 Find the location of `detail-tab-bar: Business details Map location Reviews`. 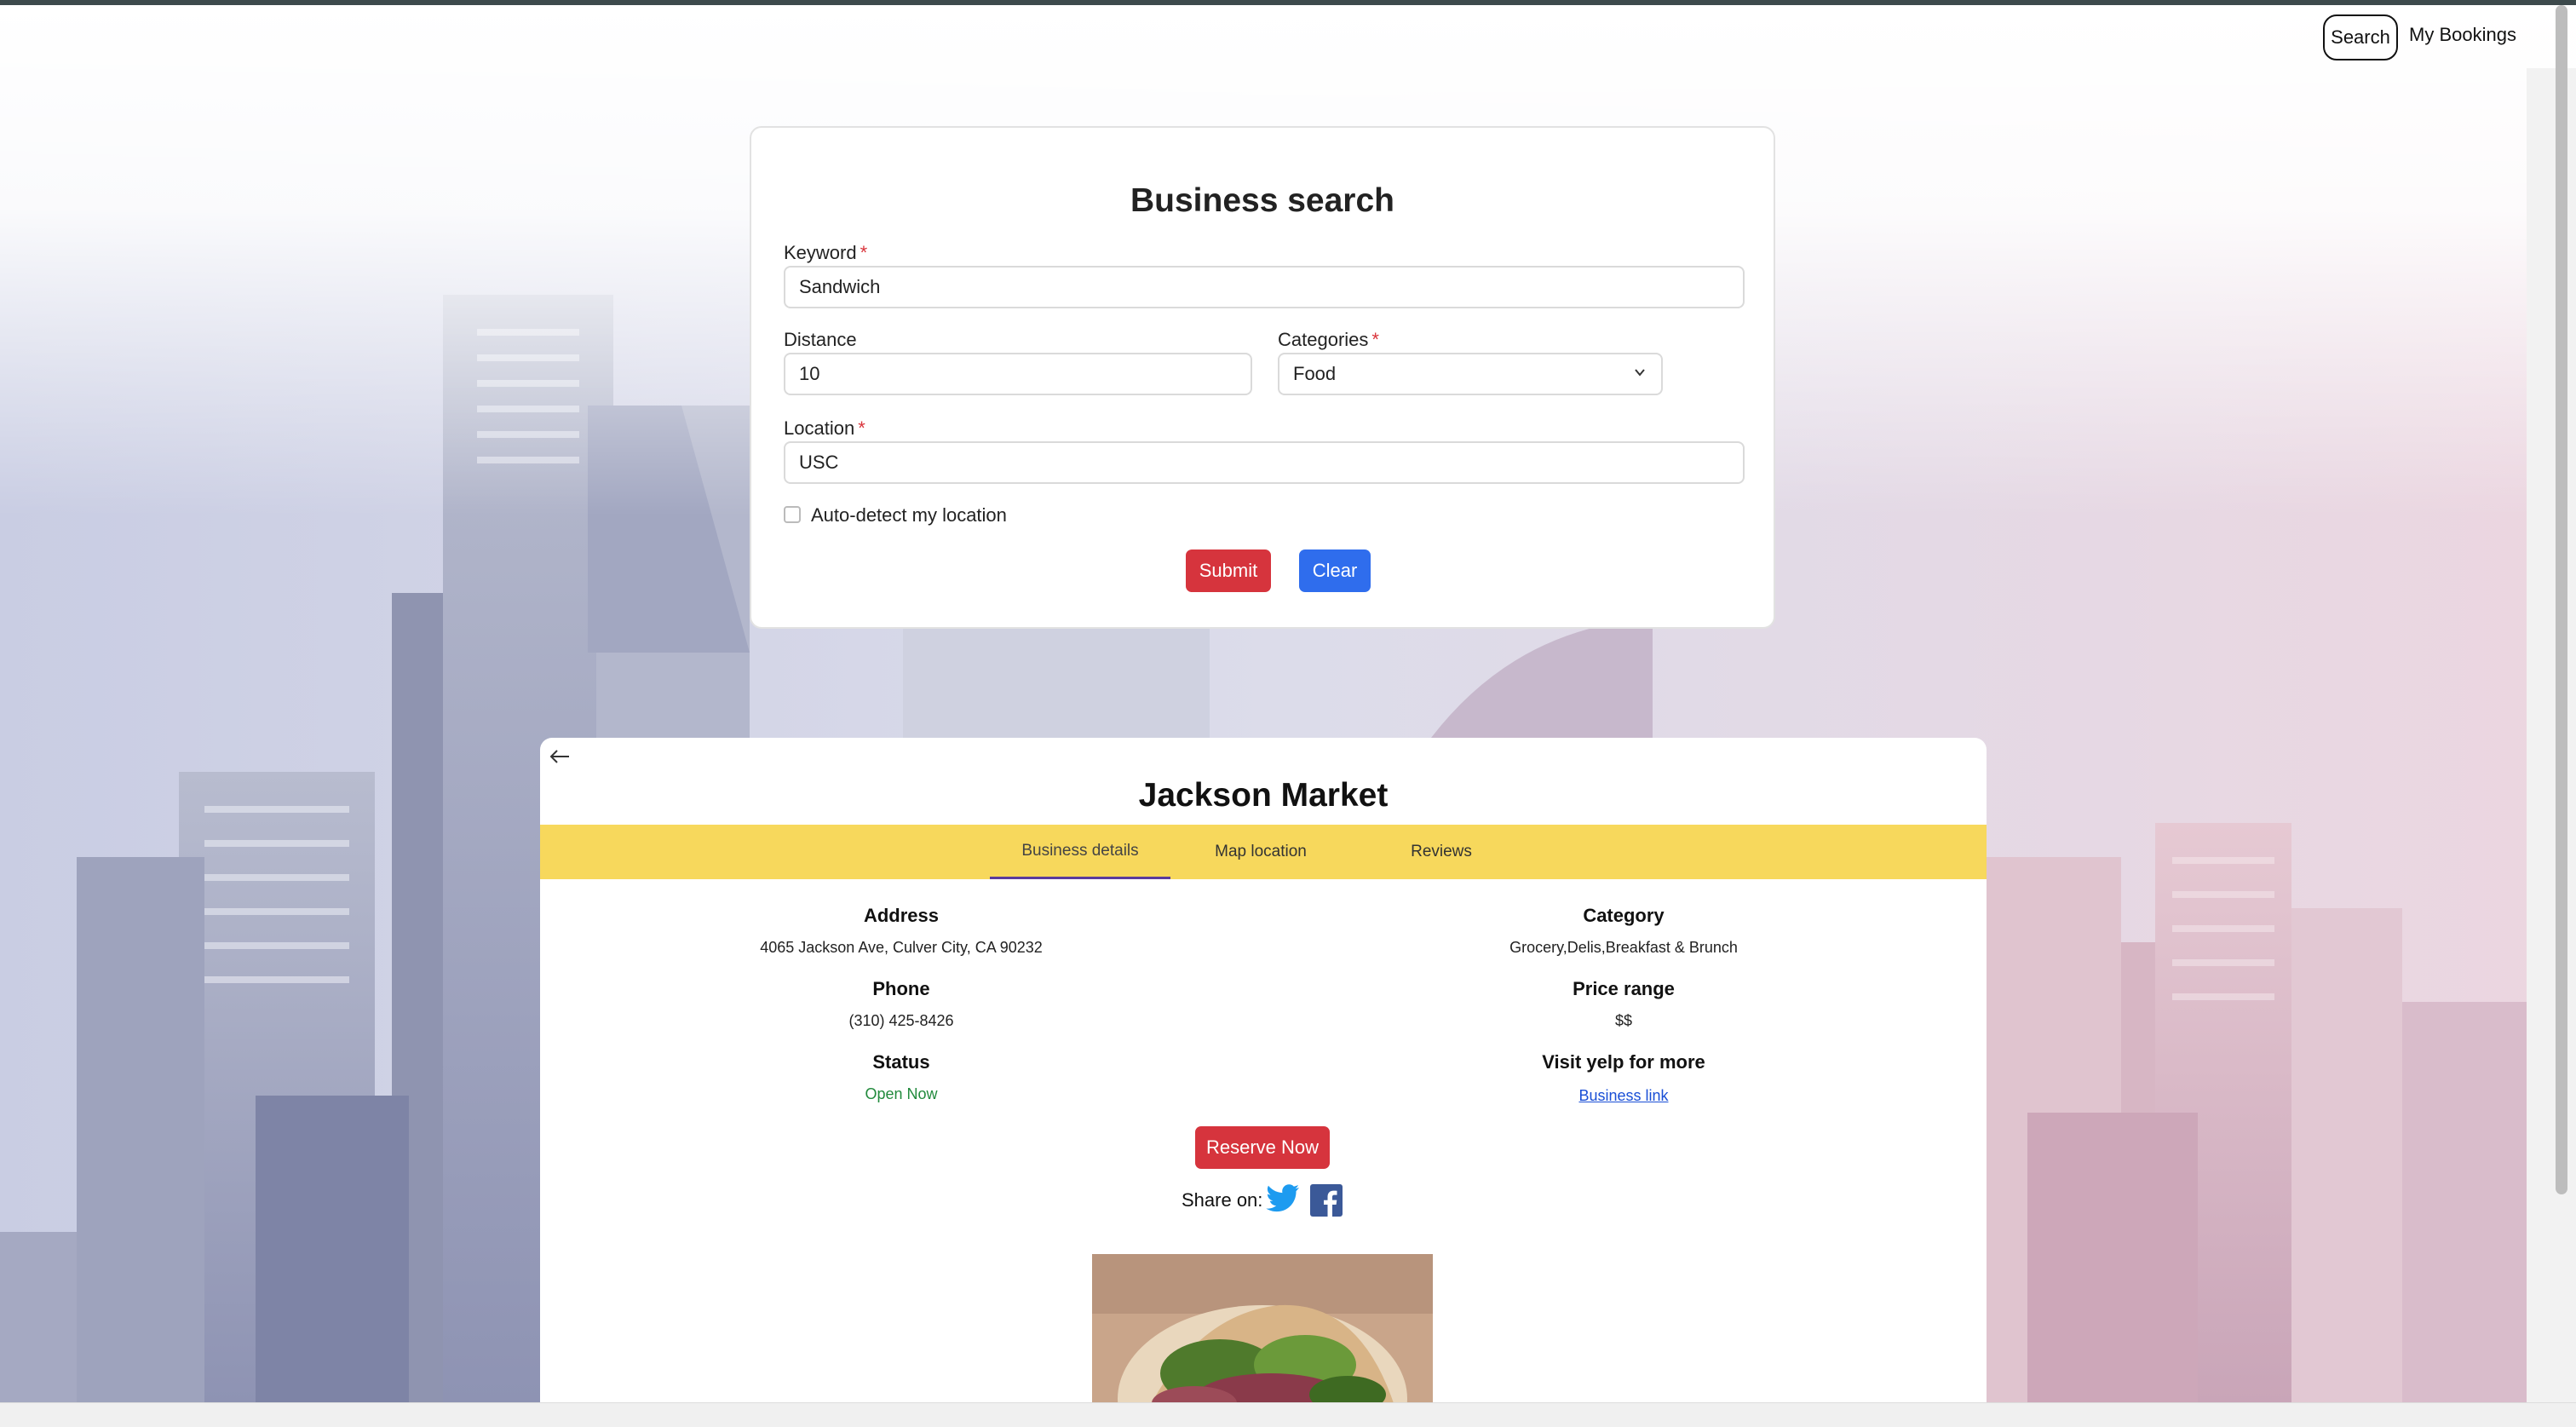

detail-tab-bar: Business details Map location Reviews is located at coordinates (1264, 852).